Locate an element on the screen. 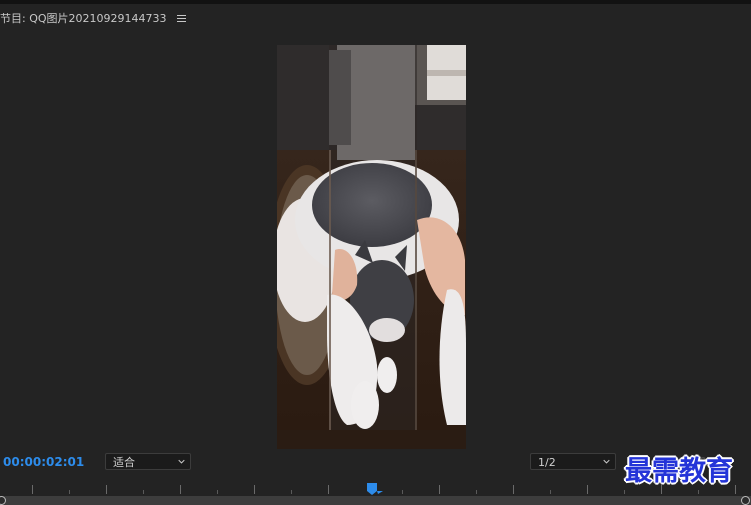 This screenshot has width=751, height=505. playback-resolution-dropdown: 1/2 is located at coordinates (573, 461).